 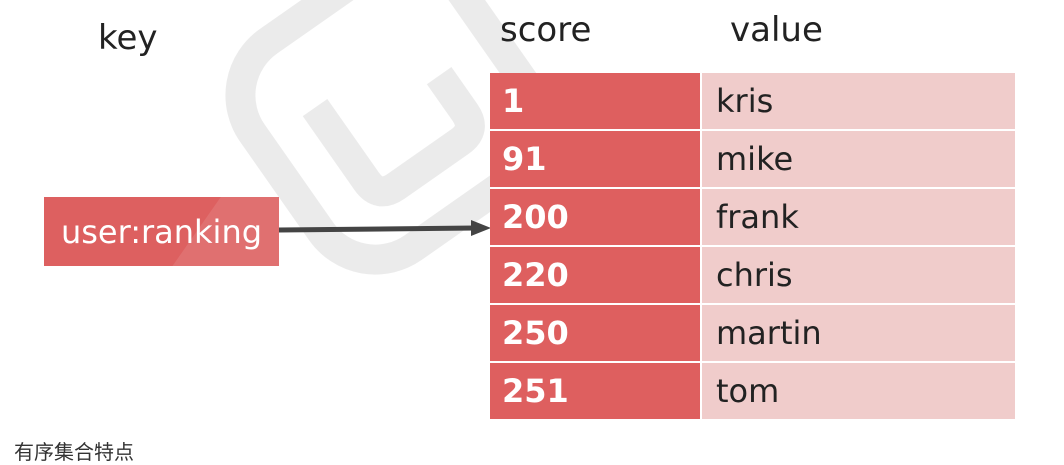 What do you see at coordinates (858, 101) in the screenshot?
I see `value-cell: kris` at bounding box center [858, 101].